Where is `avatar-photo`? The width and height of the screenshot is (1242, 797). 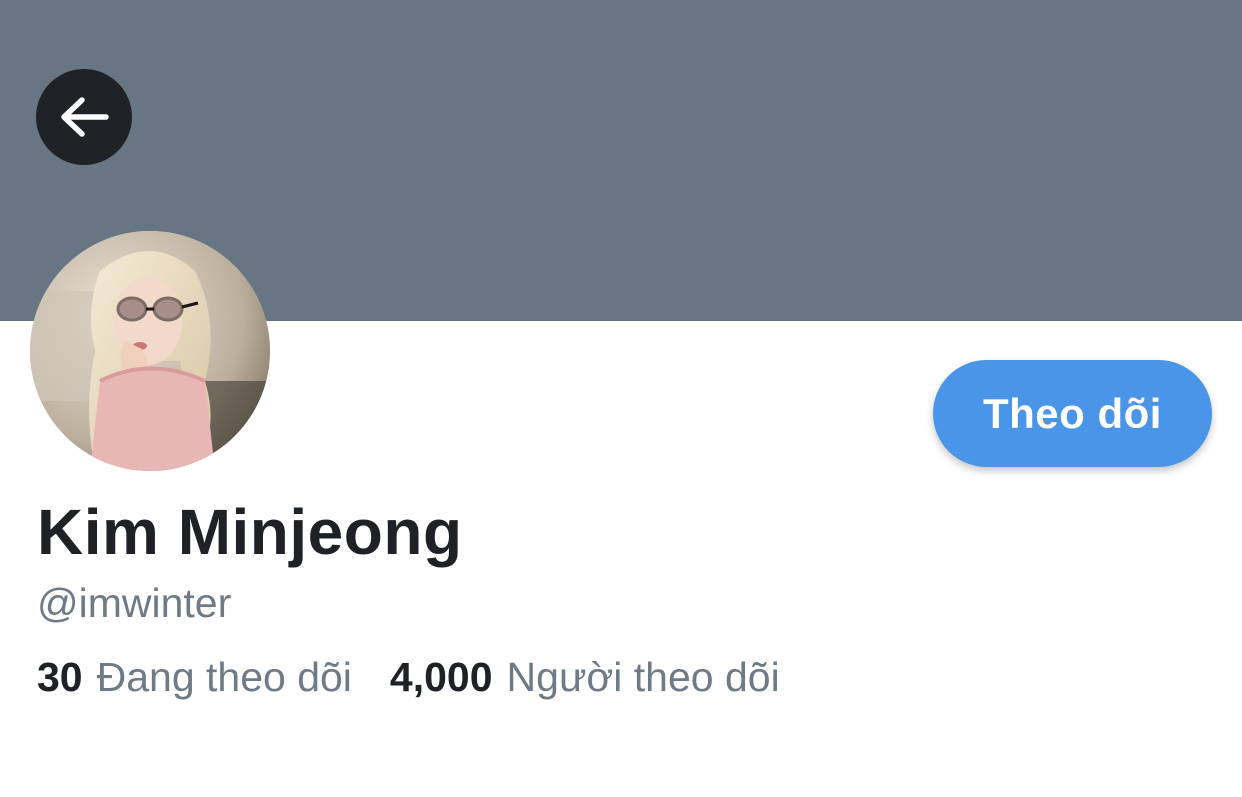 avatar-photo is located at coordinates (150, 351).